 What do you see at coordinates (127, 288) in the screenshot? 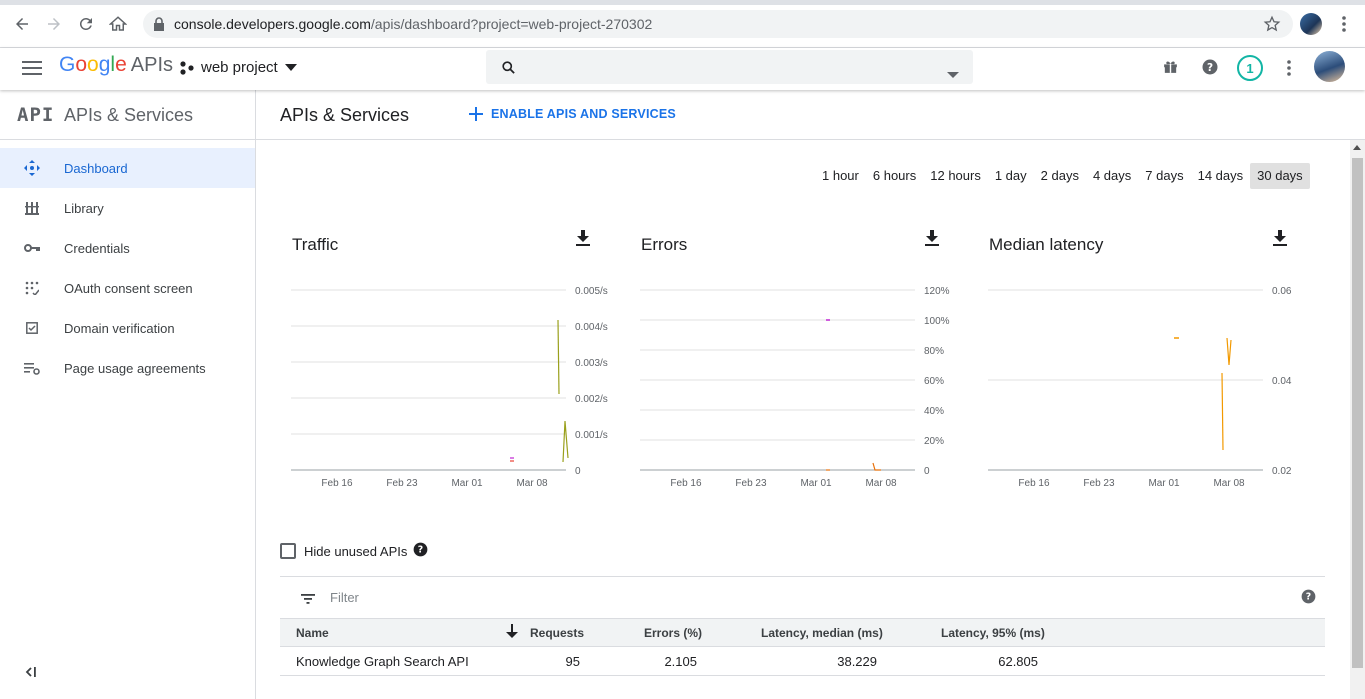
I see `sidebar-item-oauth: OAuth consent screen` at bounding box center [127, 288].